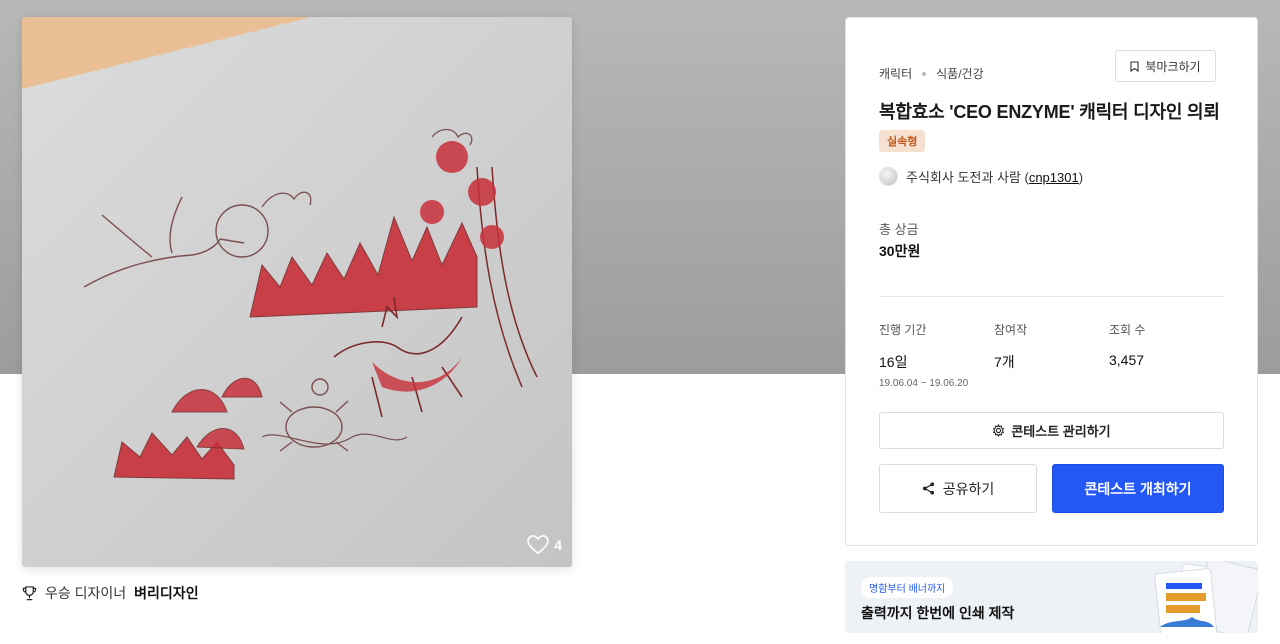 This screenshot has width=1280, height=644. I want to click on share-button: 공유하기, so click(958, 488).